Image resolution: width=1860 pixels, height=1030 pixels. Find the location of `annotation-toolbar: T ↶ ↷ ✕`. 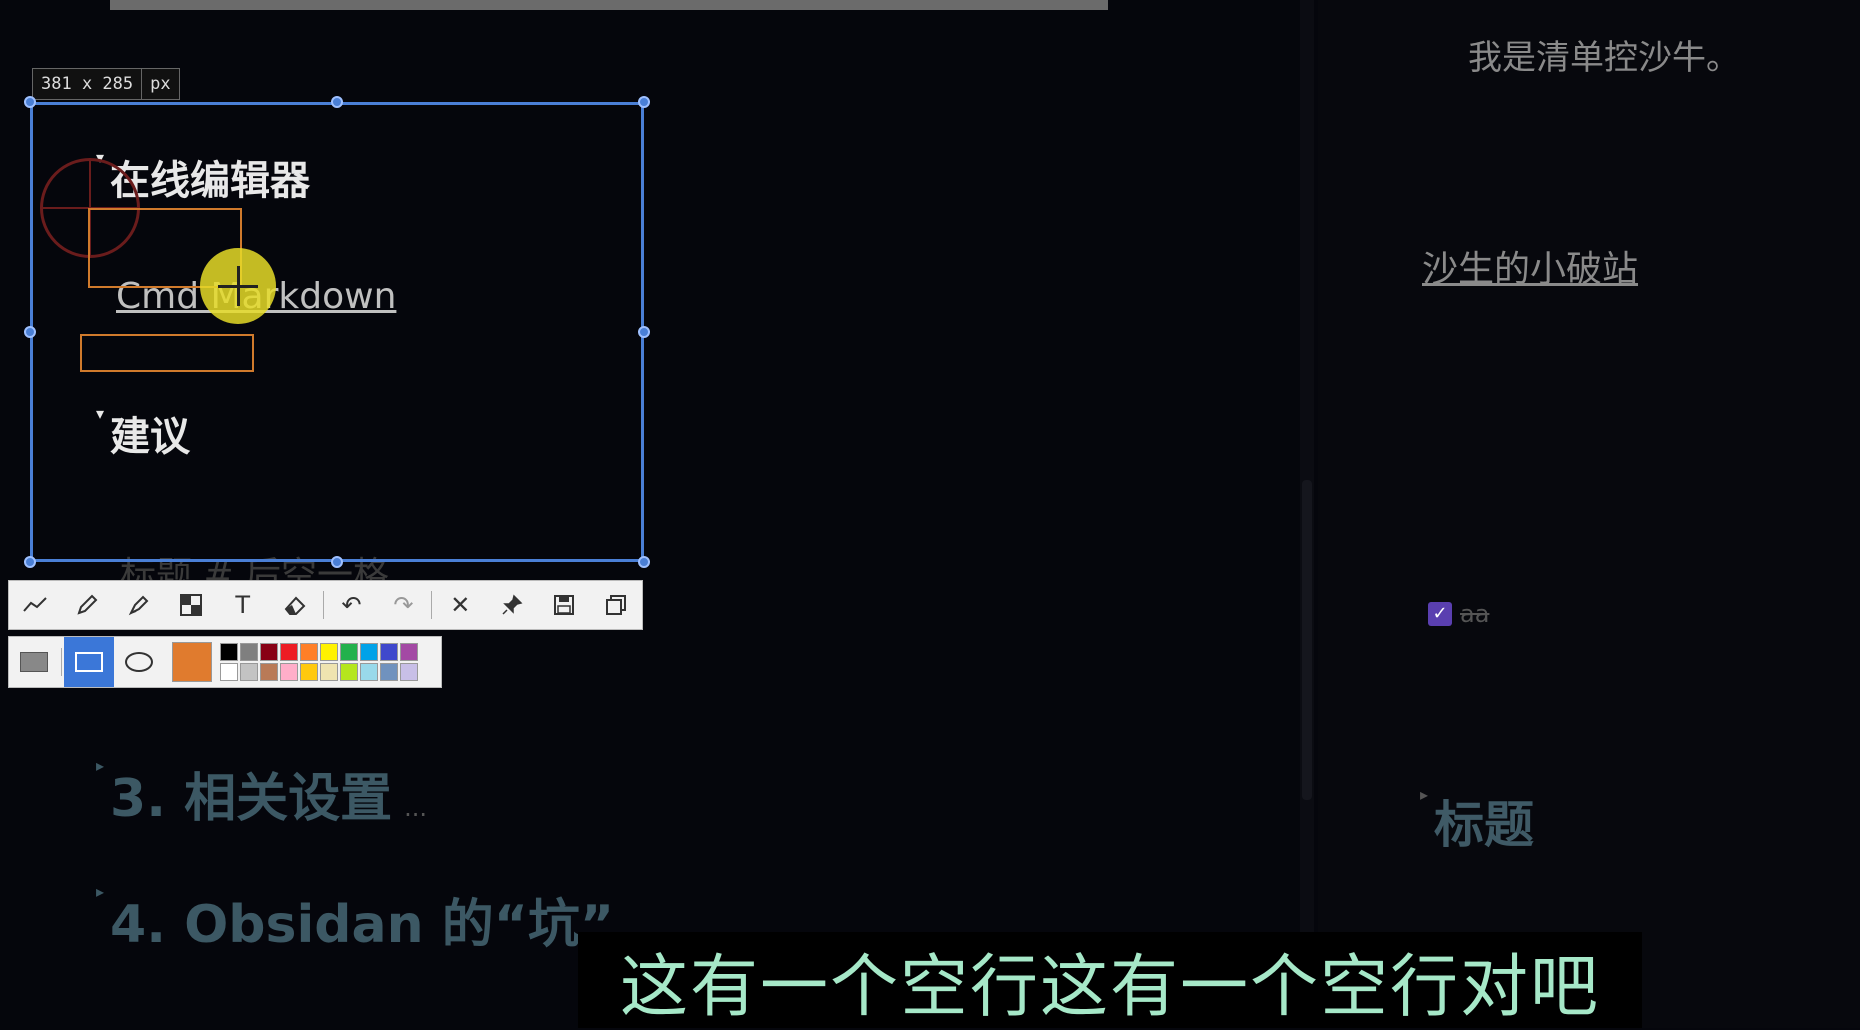

annotation-toolbar: T ↶ ↷ ✕ is located at coordinates (325, 605).